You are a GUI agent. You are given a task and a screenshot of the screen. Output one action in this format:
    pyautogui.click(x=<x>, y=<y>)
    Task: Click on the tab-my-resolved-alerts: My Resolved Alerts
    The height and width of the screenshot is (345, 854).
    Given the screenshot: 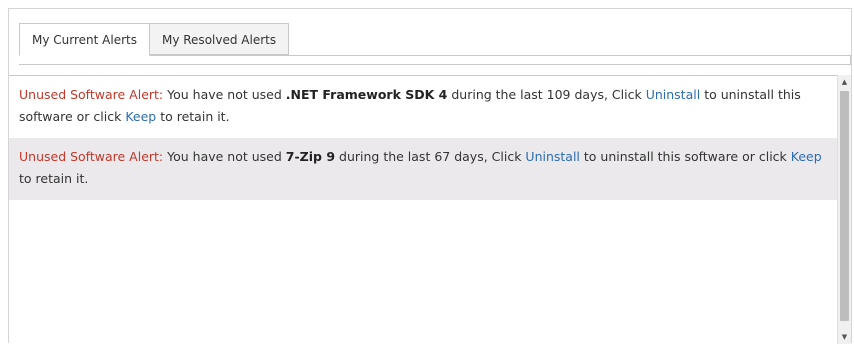 What is the action you would take?
    pyautogui.click(x=219, y=39)
    